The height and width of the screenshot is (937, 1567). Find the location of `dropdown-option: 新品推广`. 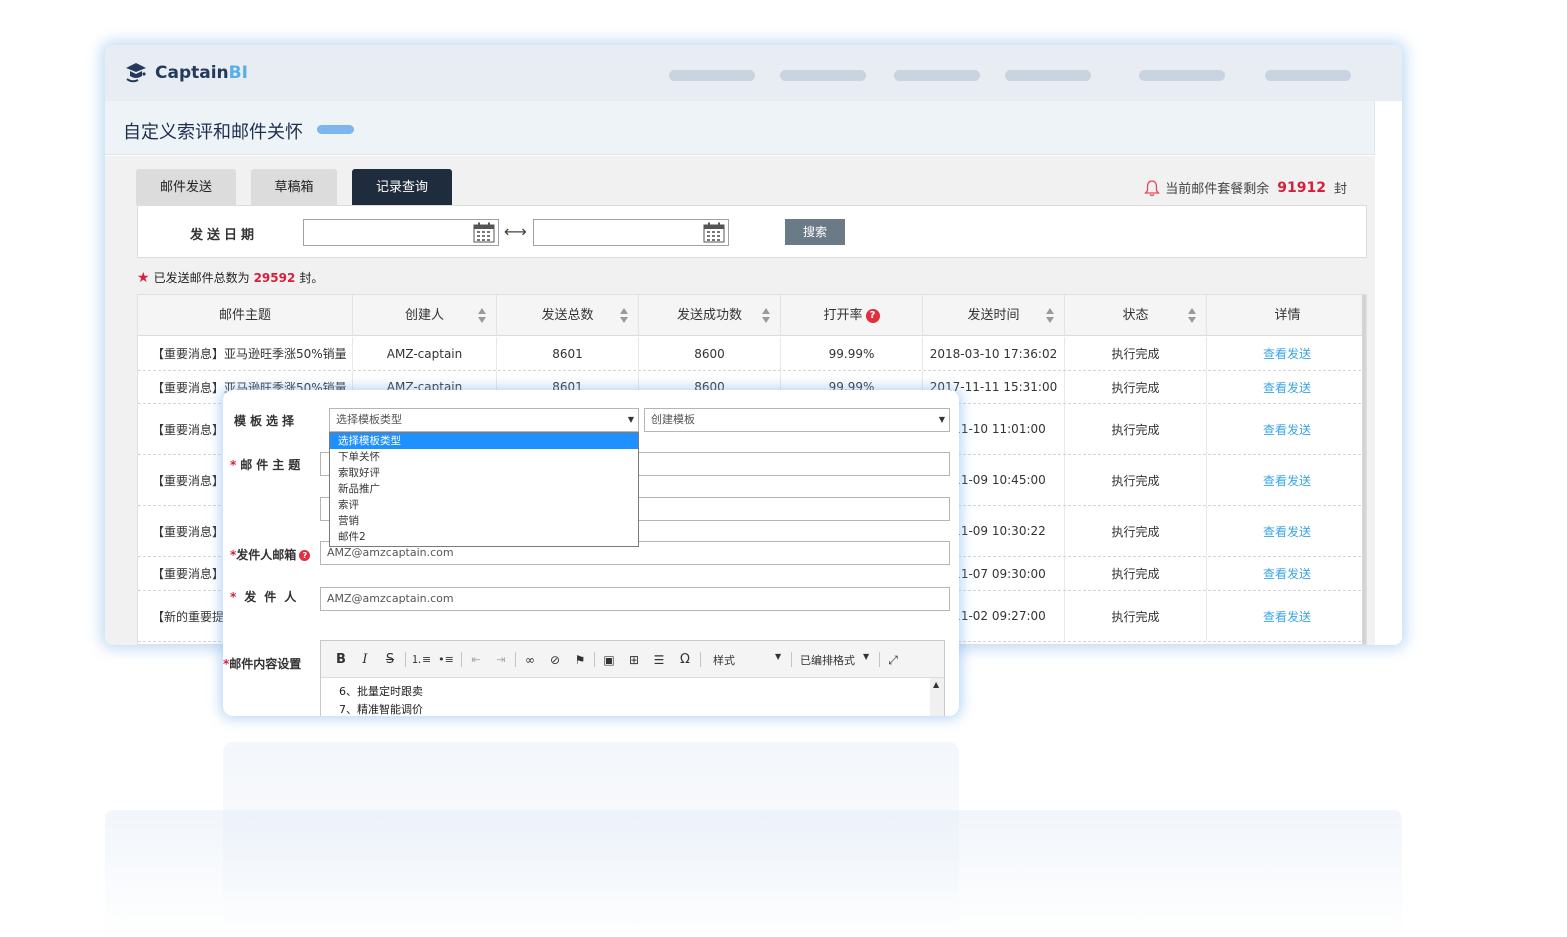

dropdown-option: 新品推广 is located at coordinates (484, 489).